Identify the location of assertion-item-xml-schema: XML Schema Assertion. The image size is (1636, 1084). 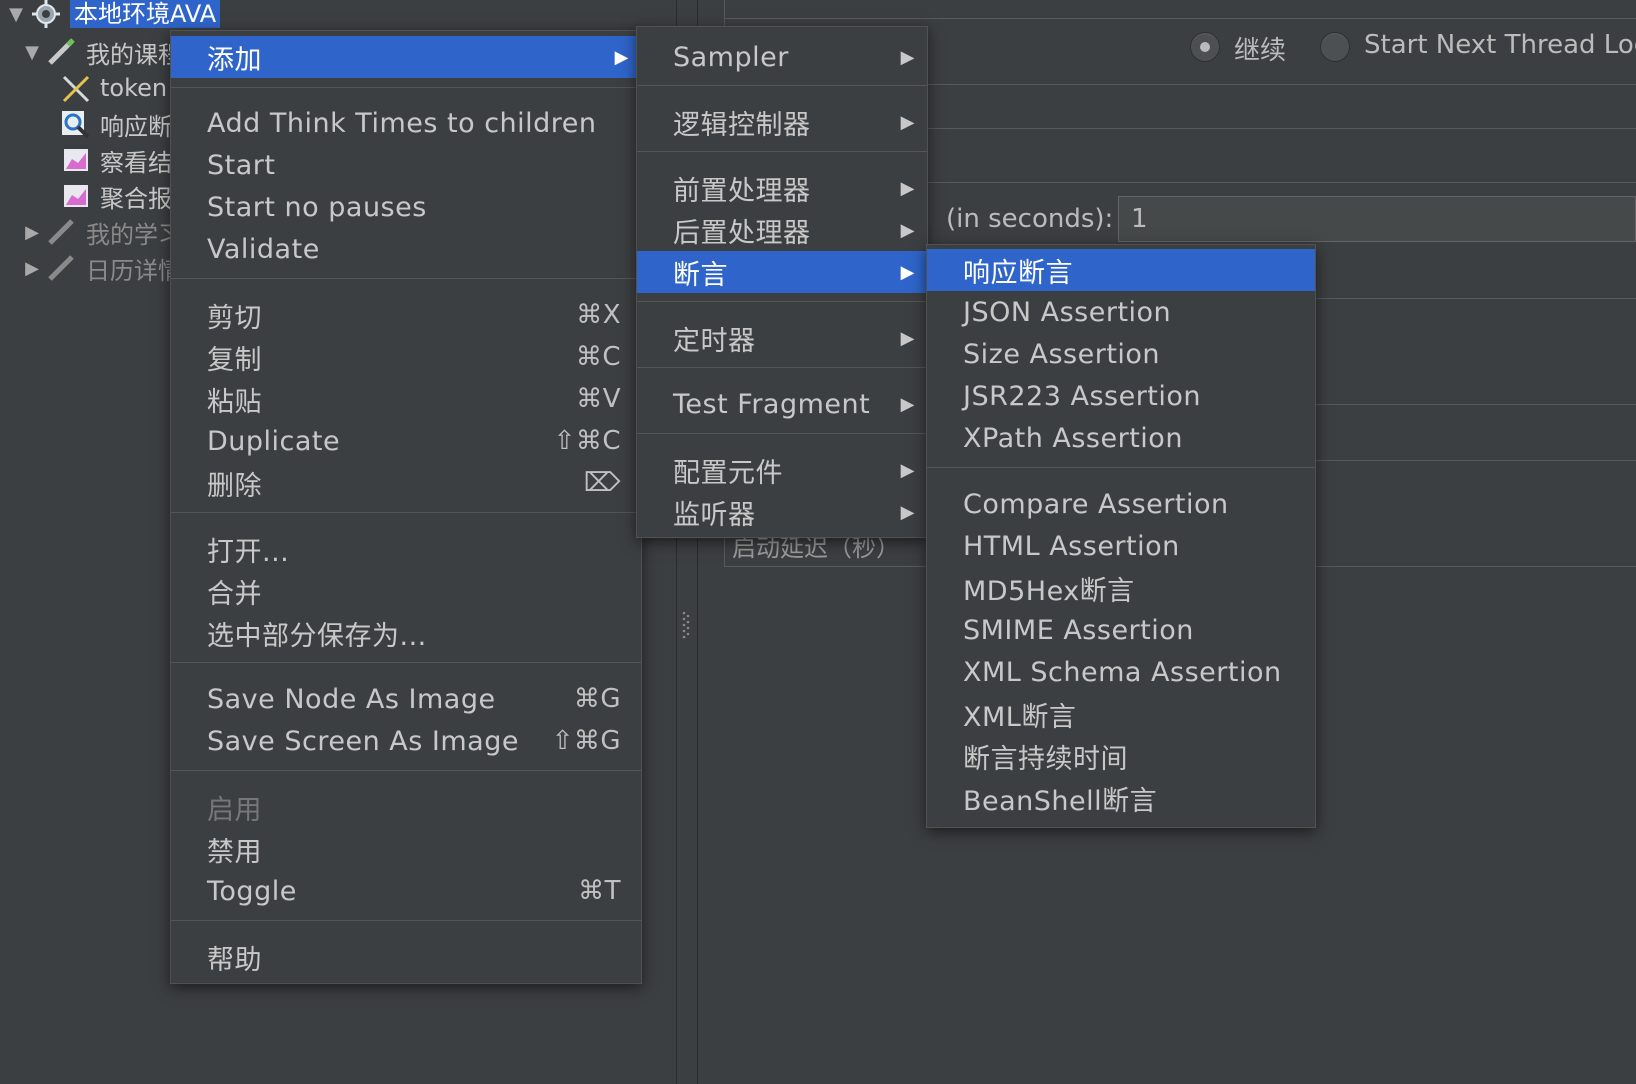
(1121, 672).